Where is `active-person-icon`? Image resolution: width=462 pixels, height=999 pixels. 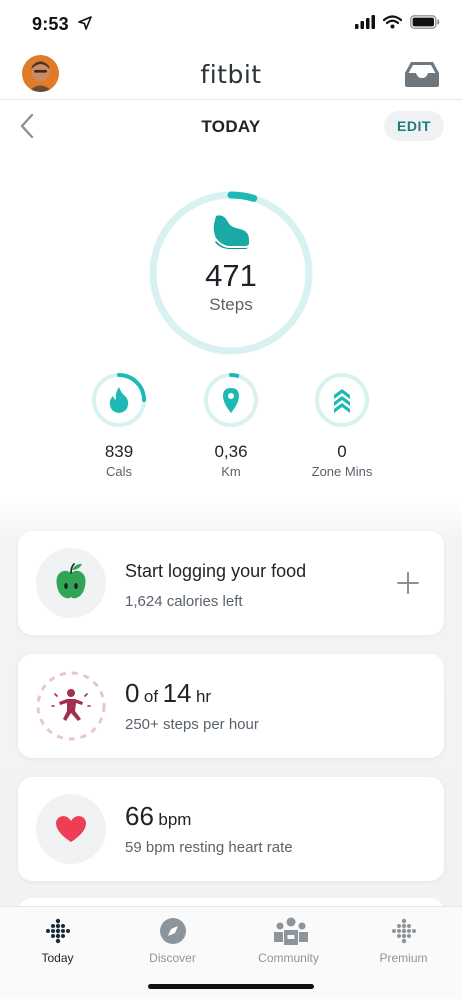 active-person-icon is located at coordinates (71, 706).